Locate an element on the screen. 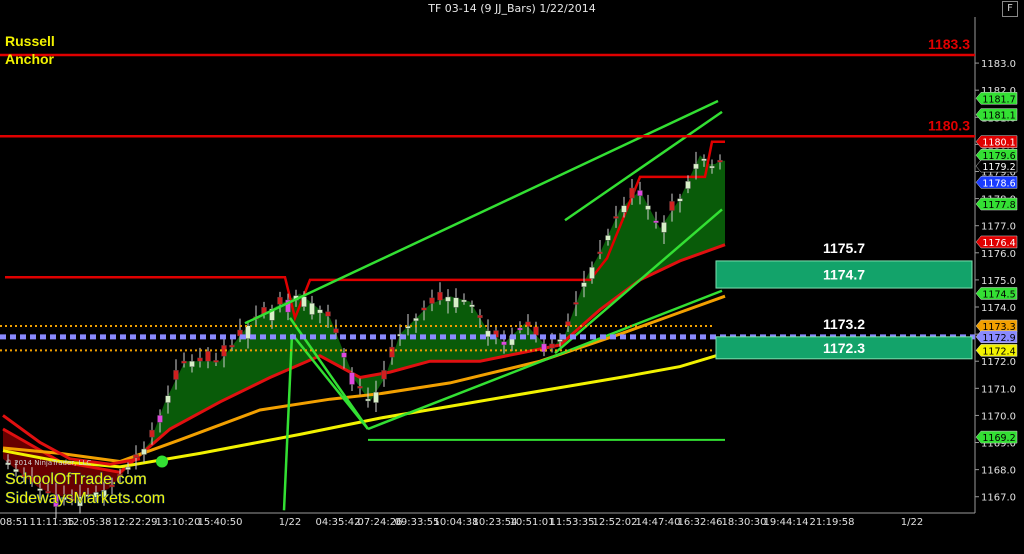 The image size is (1024, 554). zone-top-label: 1173.2 is located at coordinates (844, 324).